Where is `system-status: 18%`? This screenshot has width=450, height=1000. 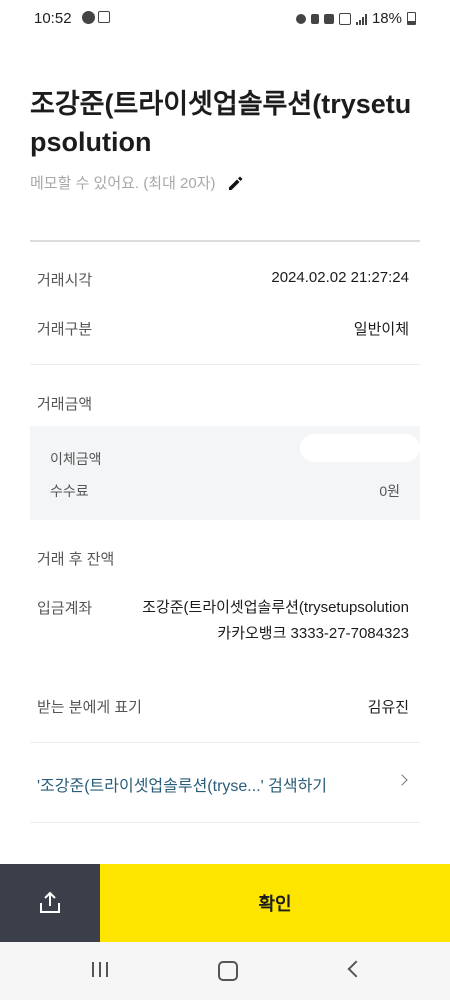 system-status: 18% is located at coordinates (355, 18).